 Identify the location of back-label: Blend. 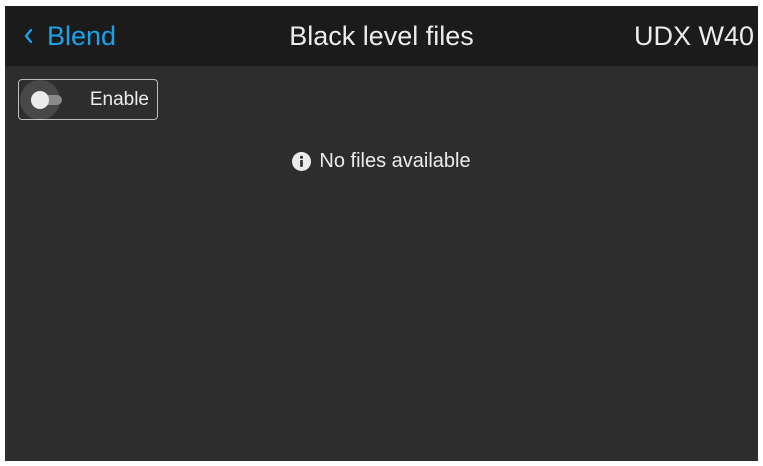
(82, 36).